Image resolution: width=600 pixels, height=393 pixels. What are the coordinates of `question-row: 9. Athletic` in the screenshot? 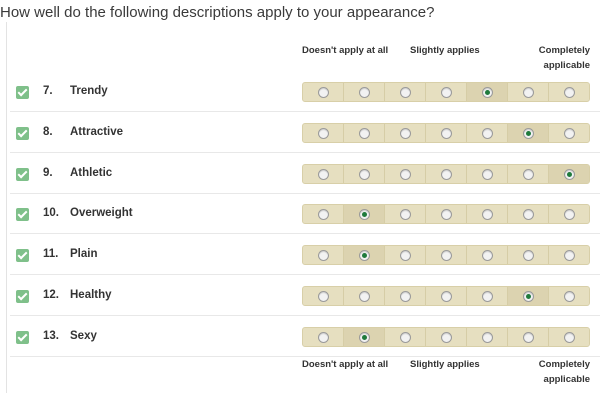 It's located at (300, 174).